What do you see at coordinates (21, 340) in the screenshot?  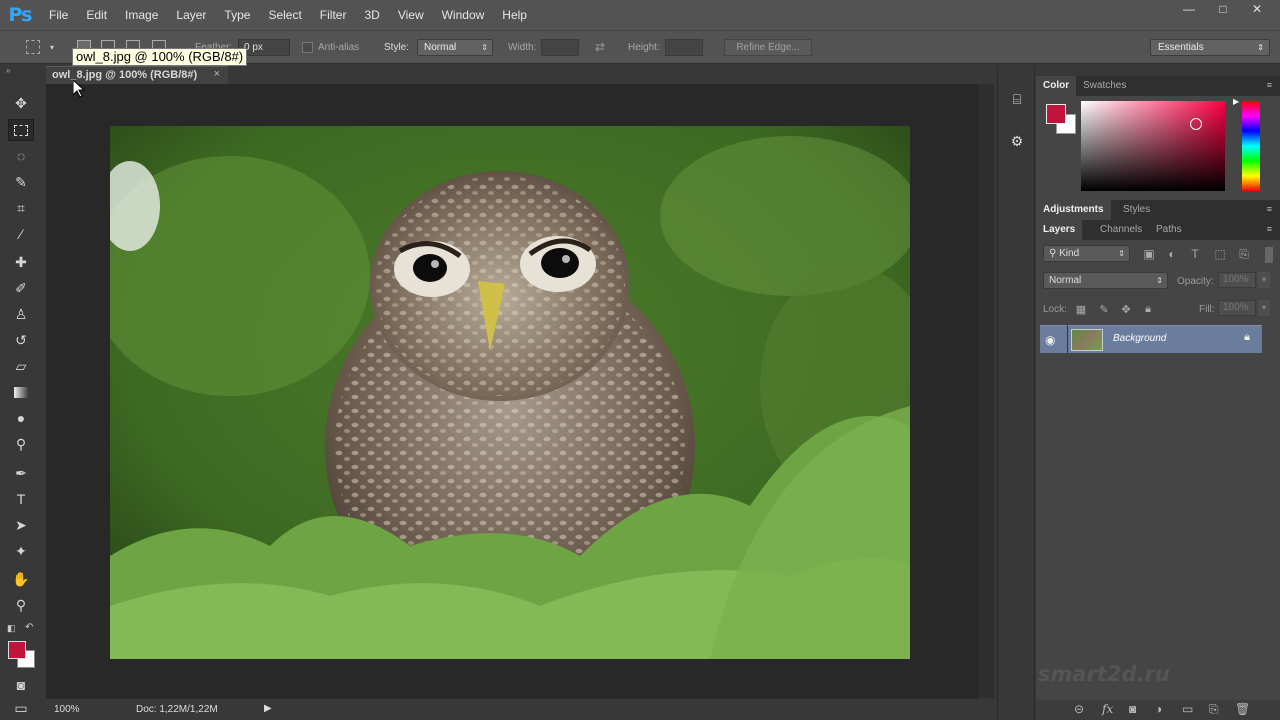 I see `history-brush-tool-icon: ↺` at bounding box center [21, 340].